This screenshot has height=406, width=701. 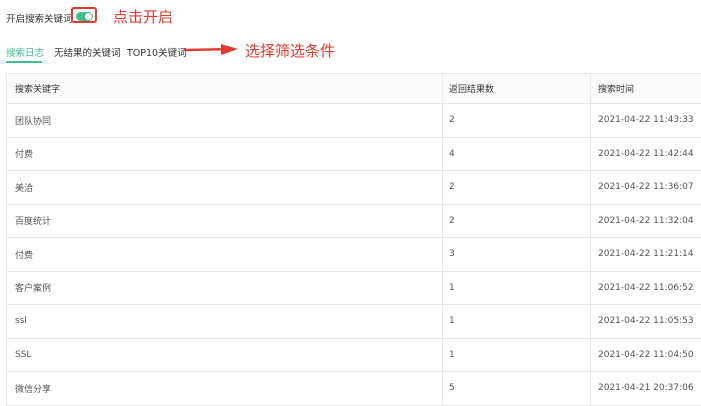 What do you see at coordinates (157, 52) in the screenshot?
I see `tab-top10-keywords: TOP10关键词` at bounding box center [157, 52].